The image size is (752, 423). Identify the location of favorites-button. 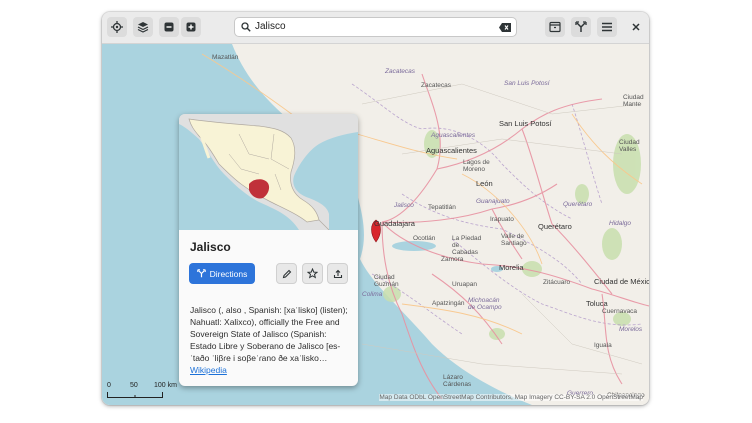
(555, 27).